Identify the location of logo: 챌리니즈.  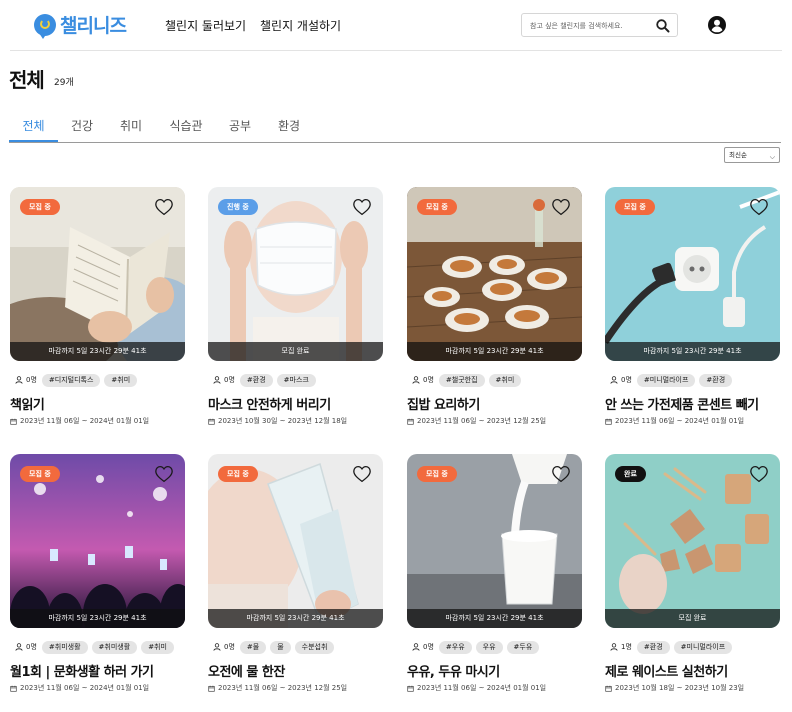
(80, 25).